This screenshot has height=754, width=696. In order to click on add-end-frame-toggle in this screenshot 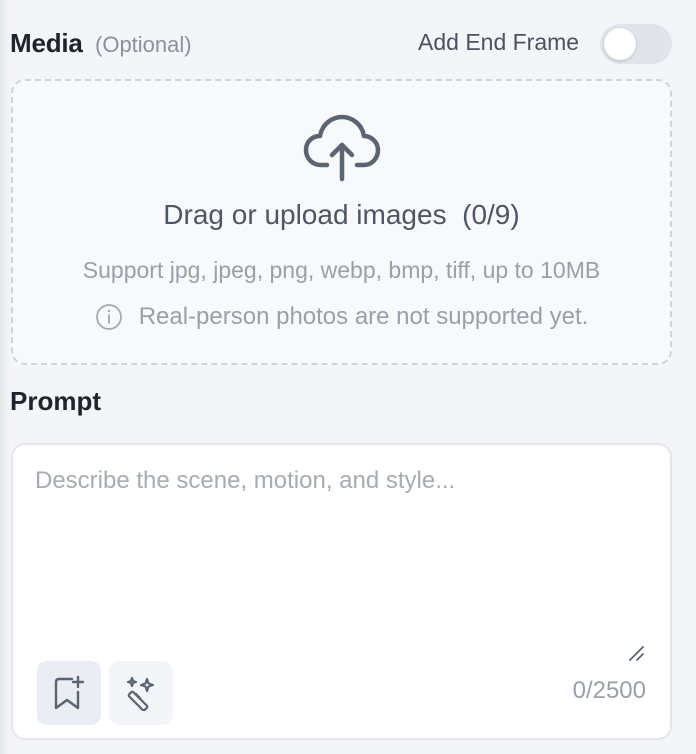, I will do `click(636, 44)`.